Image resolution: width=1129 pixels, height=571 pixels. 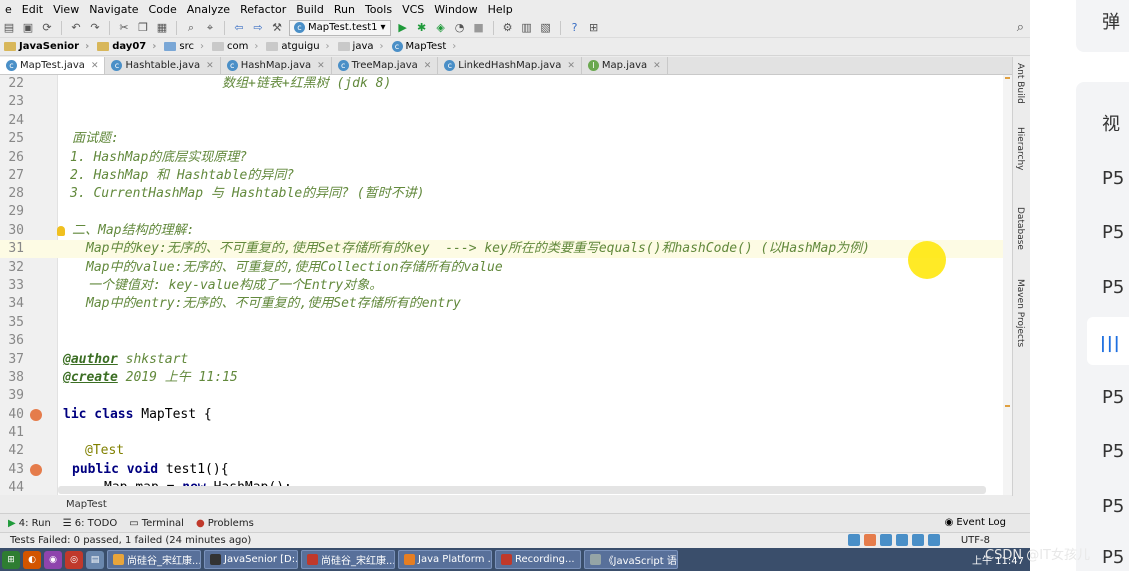 I want to click on crumb-src: src ›, so click(x=184, y=47).